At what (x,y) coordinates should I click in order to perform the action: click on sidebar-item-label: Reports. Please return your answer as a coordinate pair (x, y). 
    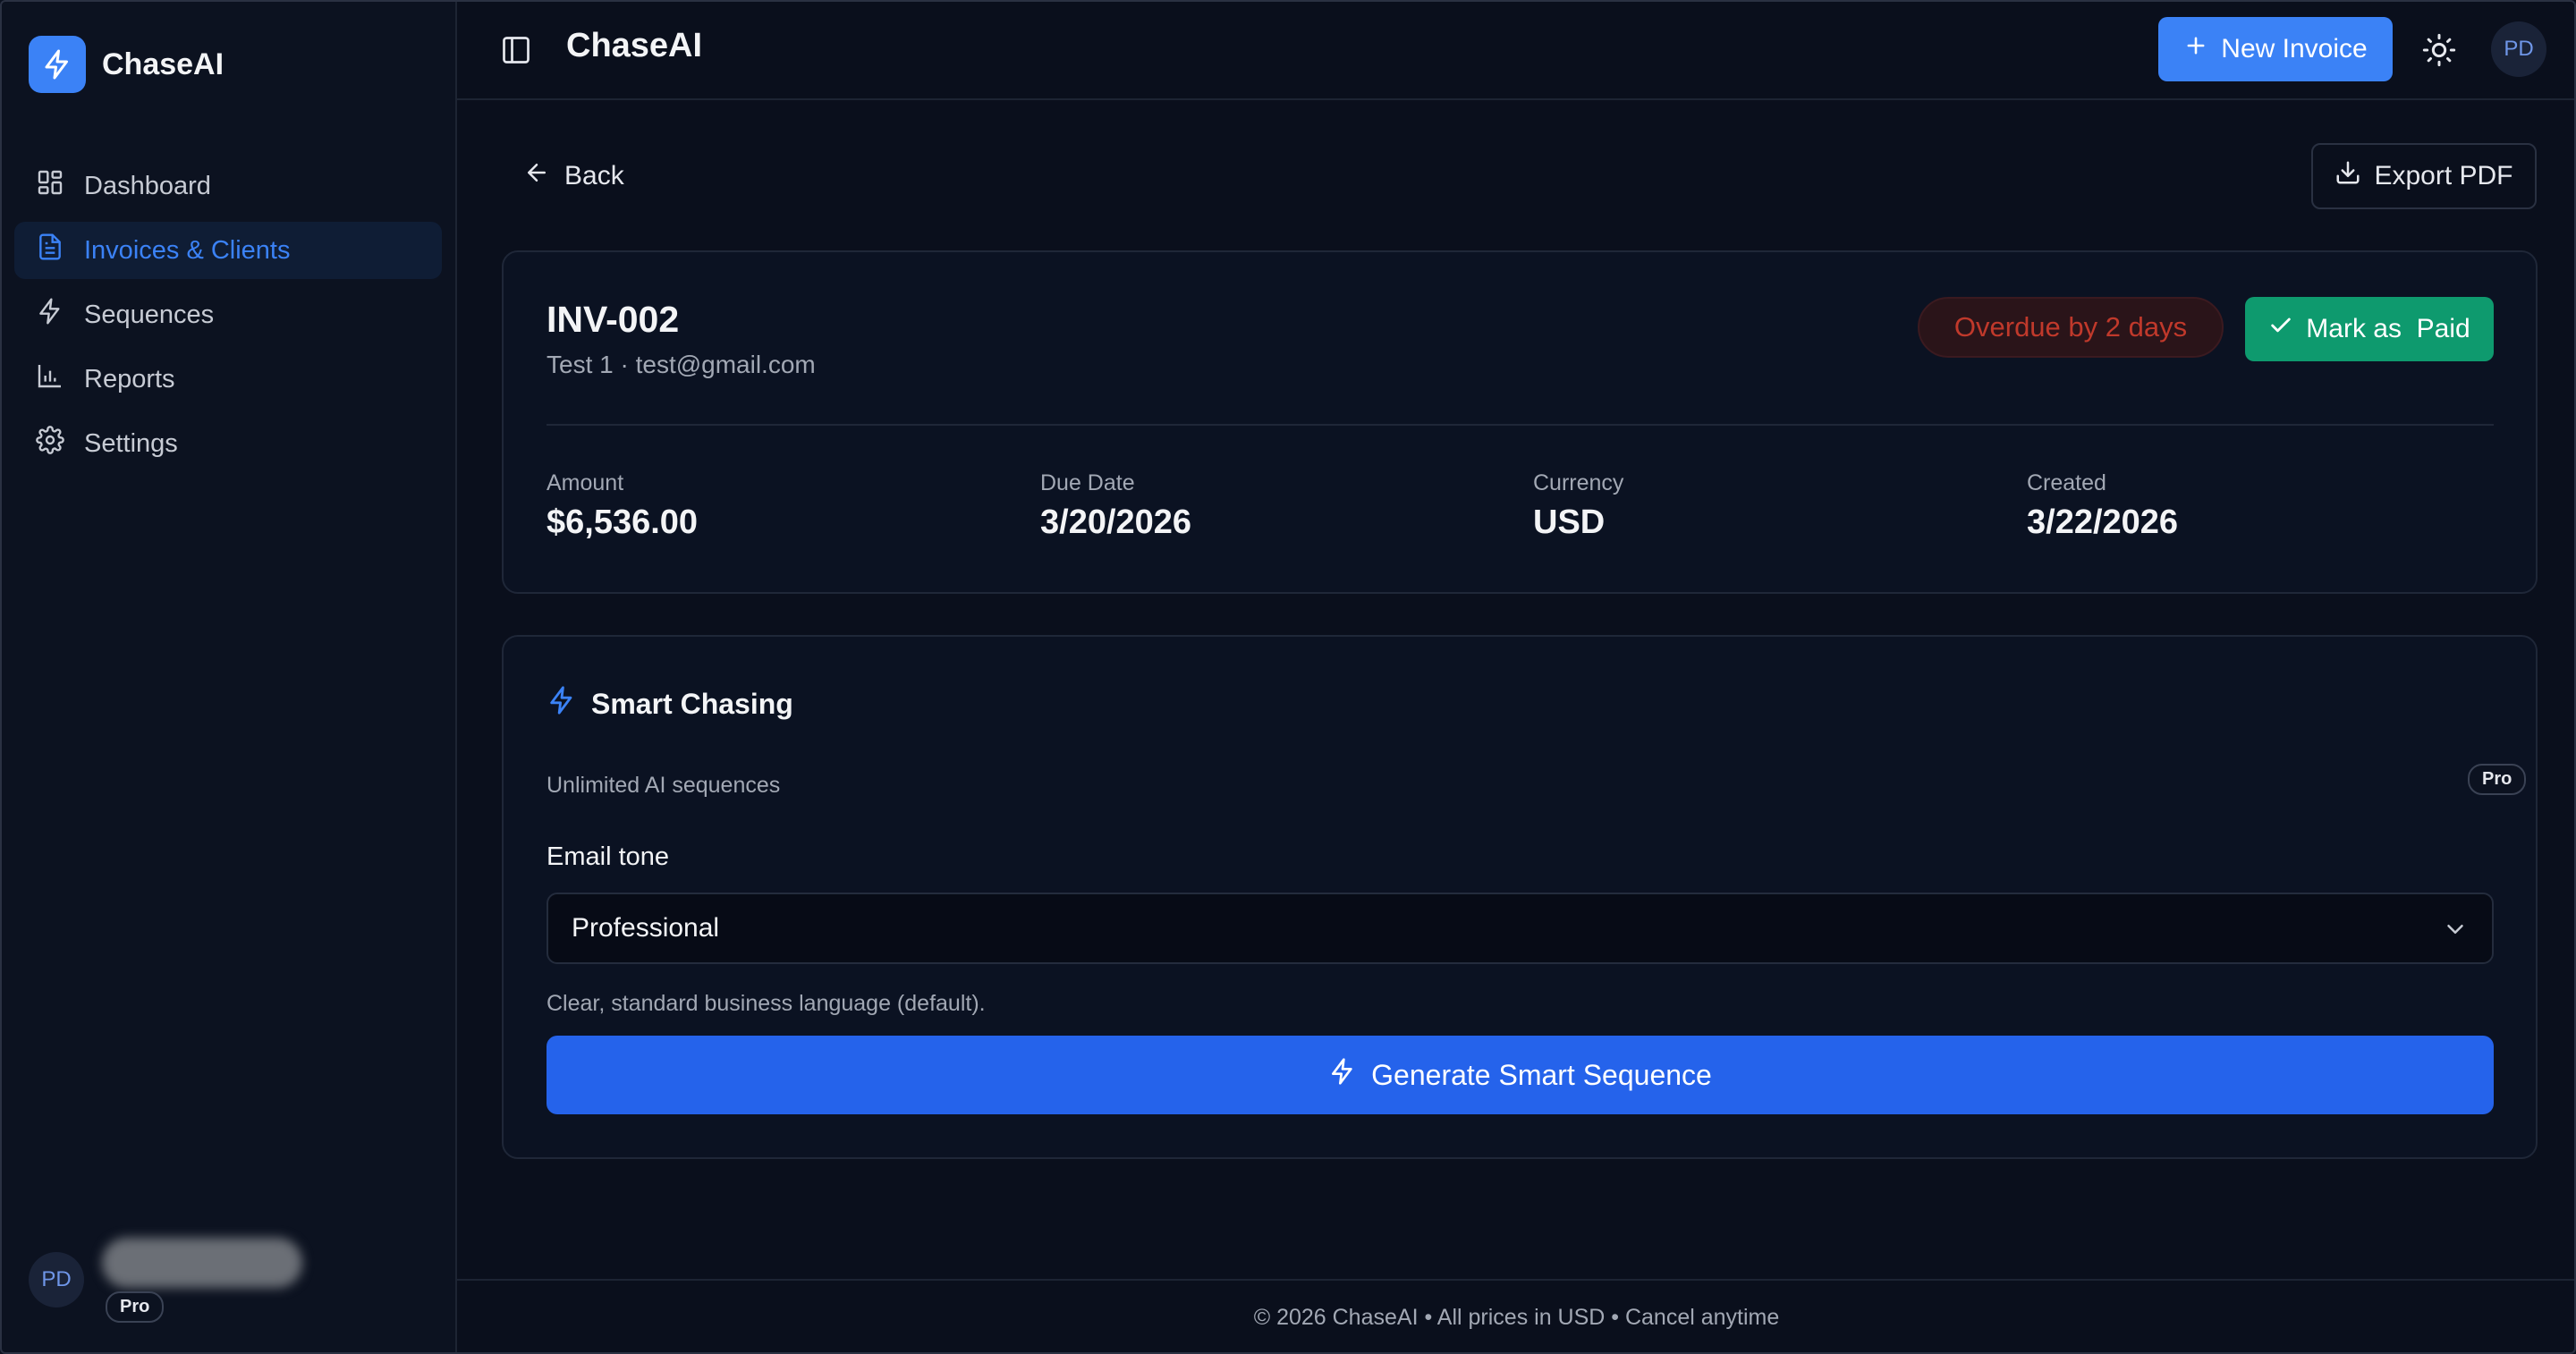
    Looking at the image, I should click on (129, 379).